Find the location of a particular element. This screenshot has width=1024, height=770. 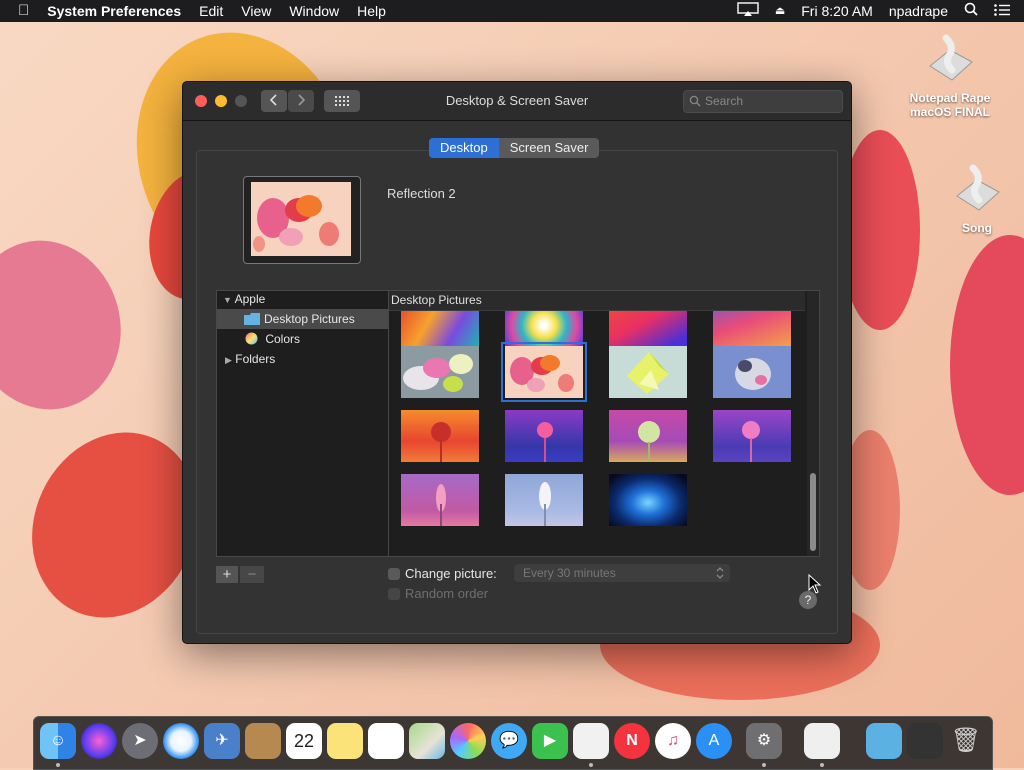

facetime-icon: ▶ is located at coordinates (550, 741).